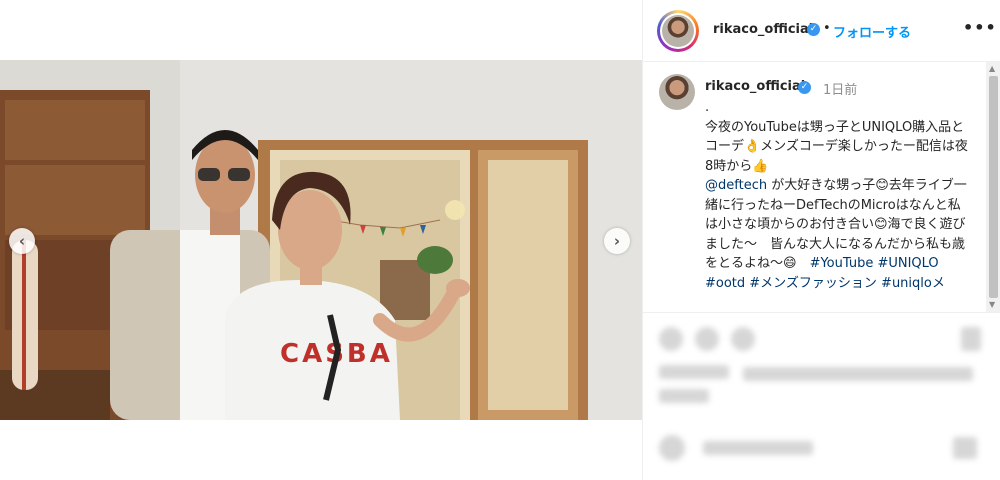  What do you see at coordinates (813, 29) in the screenshot?
I see `verified-badge-icon: ✓` at bounding box center [813, 29].